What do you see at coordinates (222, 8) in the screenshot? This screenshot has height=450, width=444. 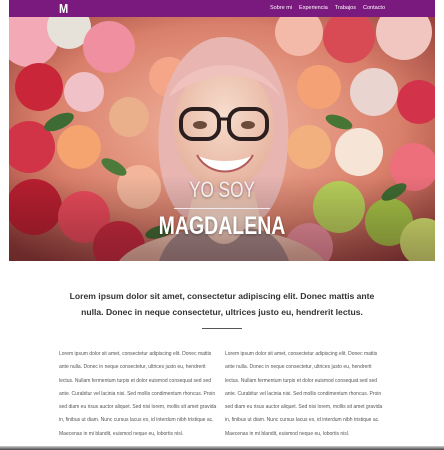 I see `navbar: M Sobre mi Experiencia Trabajos Contacto` at bounding box center [222, 8].